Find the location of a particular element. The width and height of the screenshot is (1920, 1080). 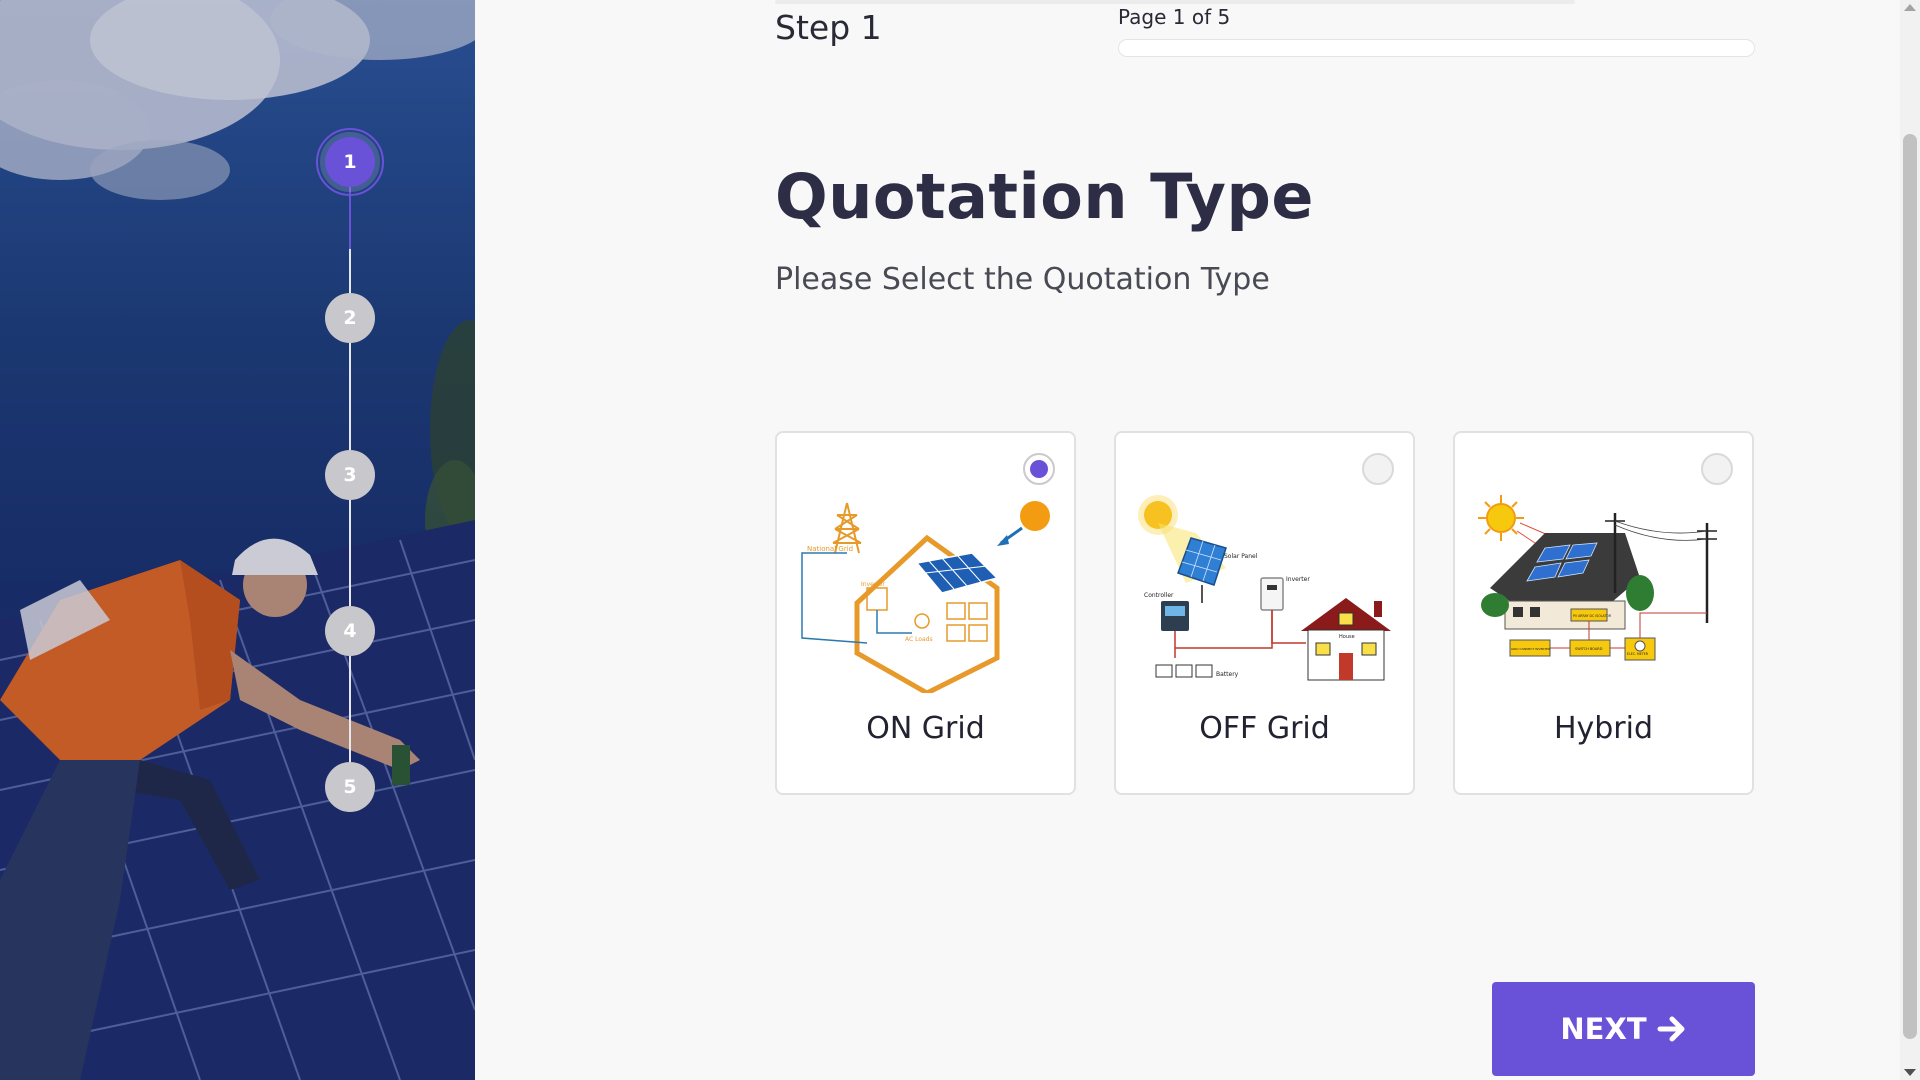

off-grid-illustration: Solar Panel Controller Inverter Battery is located at coordinates (1264, 588).